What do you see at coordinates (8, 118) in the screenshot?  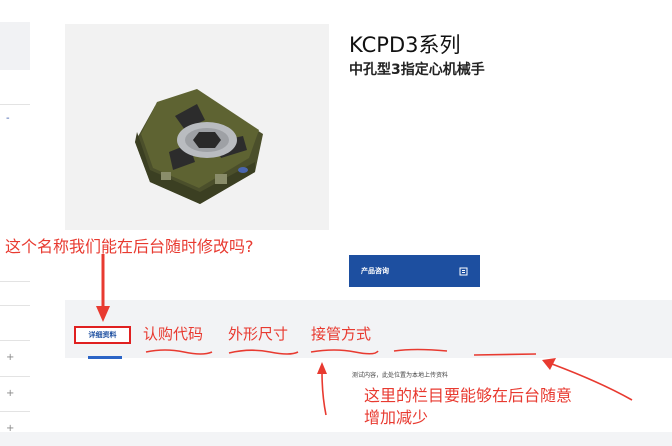 I see `sidebar-collapse-toggle: -` at bounding box center [8, 118].